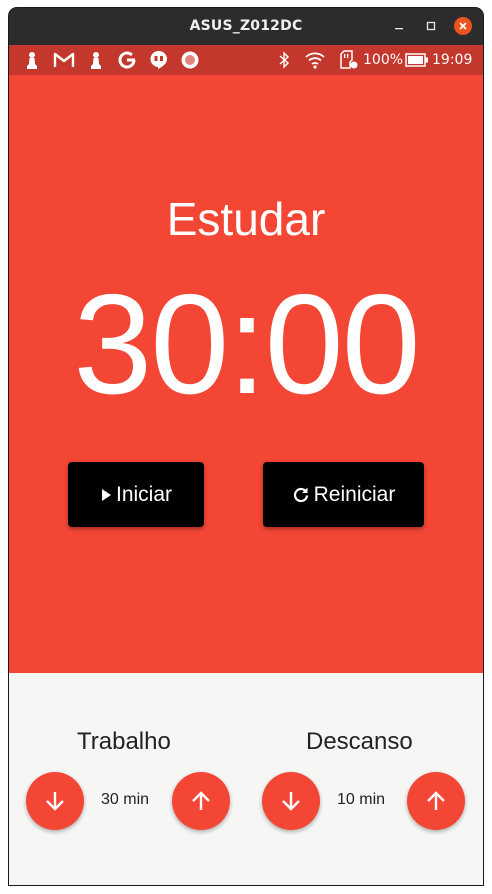 This screenshot has width=492, height=894. Describe the element at coordinates (159, 59) in the screenshot. I see `hangouts-icon` at that location.